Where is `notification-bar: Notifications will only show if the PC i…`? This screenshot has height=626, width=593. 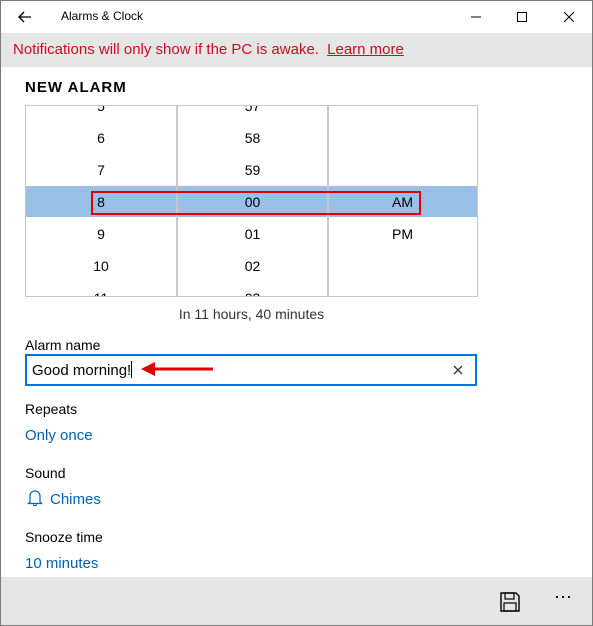 notification-bar: Notifications will only show if the PC i… is located at coordinates (296, 50).